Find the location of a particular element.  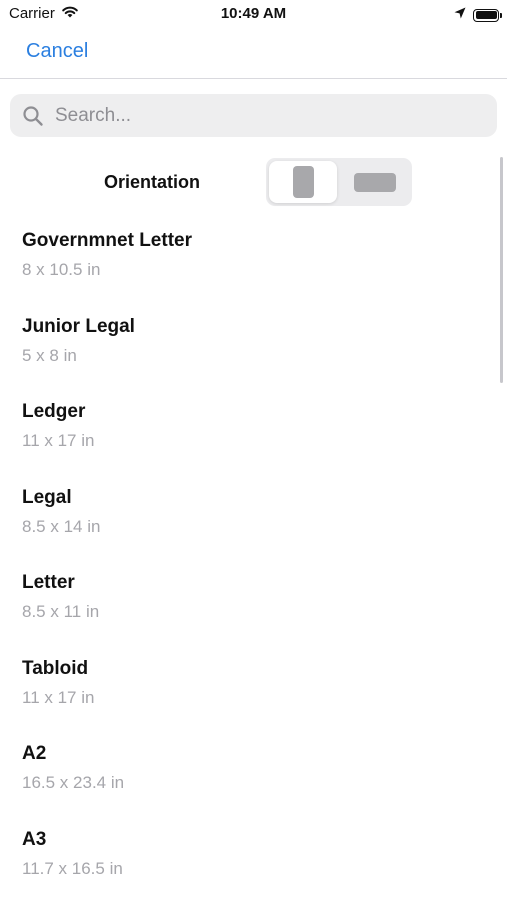

paper-dimensions: 16.5 x 23.4 in is located at coordinates (73, 782).